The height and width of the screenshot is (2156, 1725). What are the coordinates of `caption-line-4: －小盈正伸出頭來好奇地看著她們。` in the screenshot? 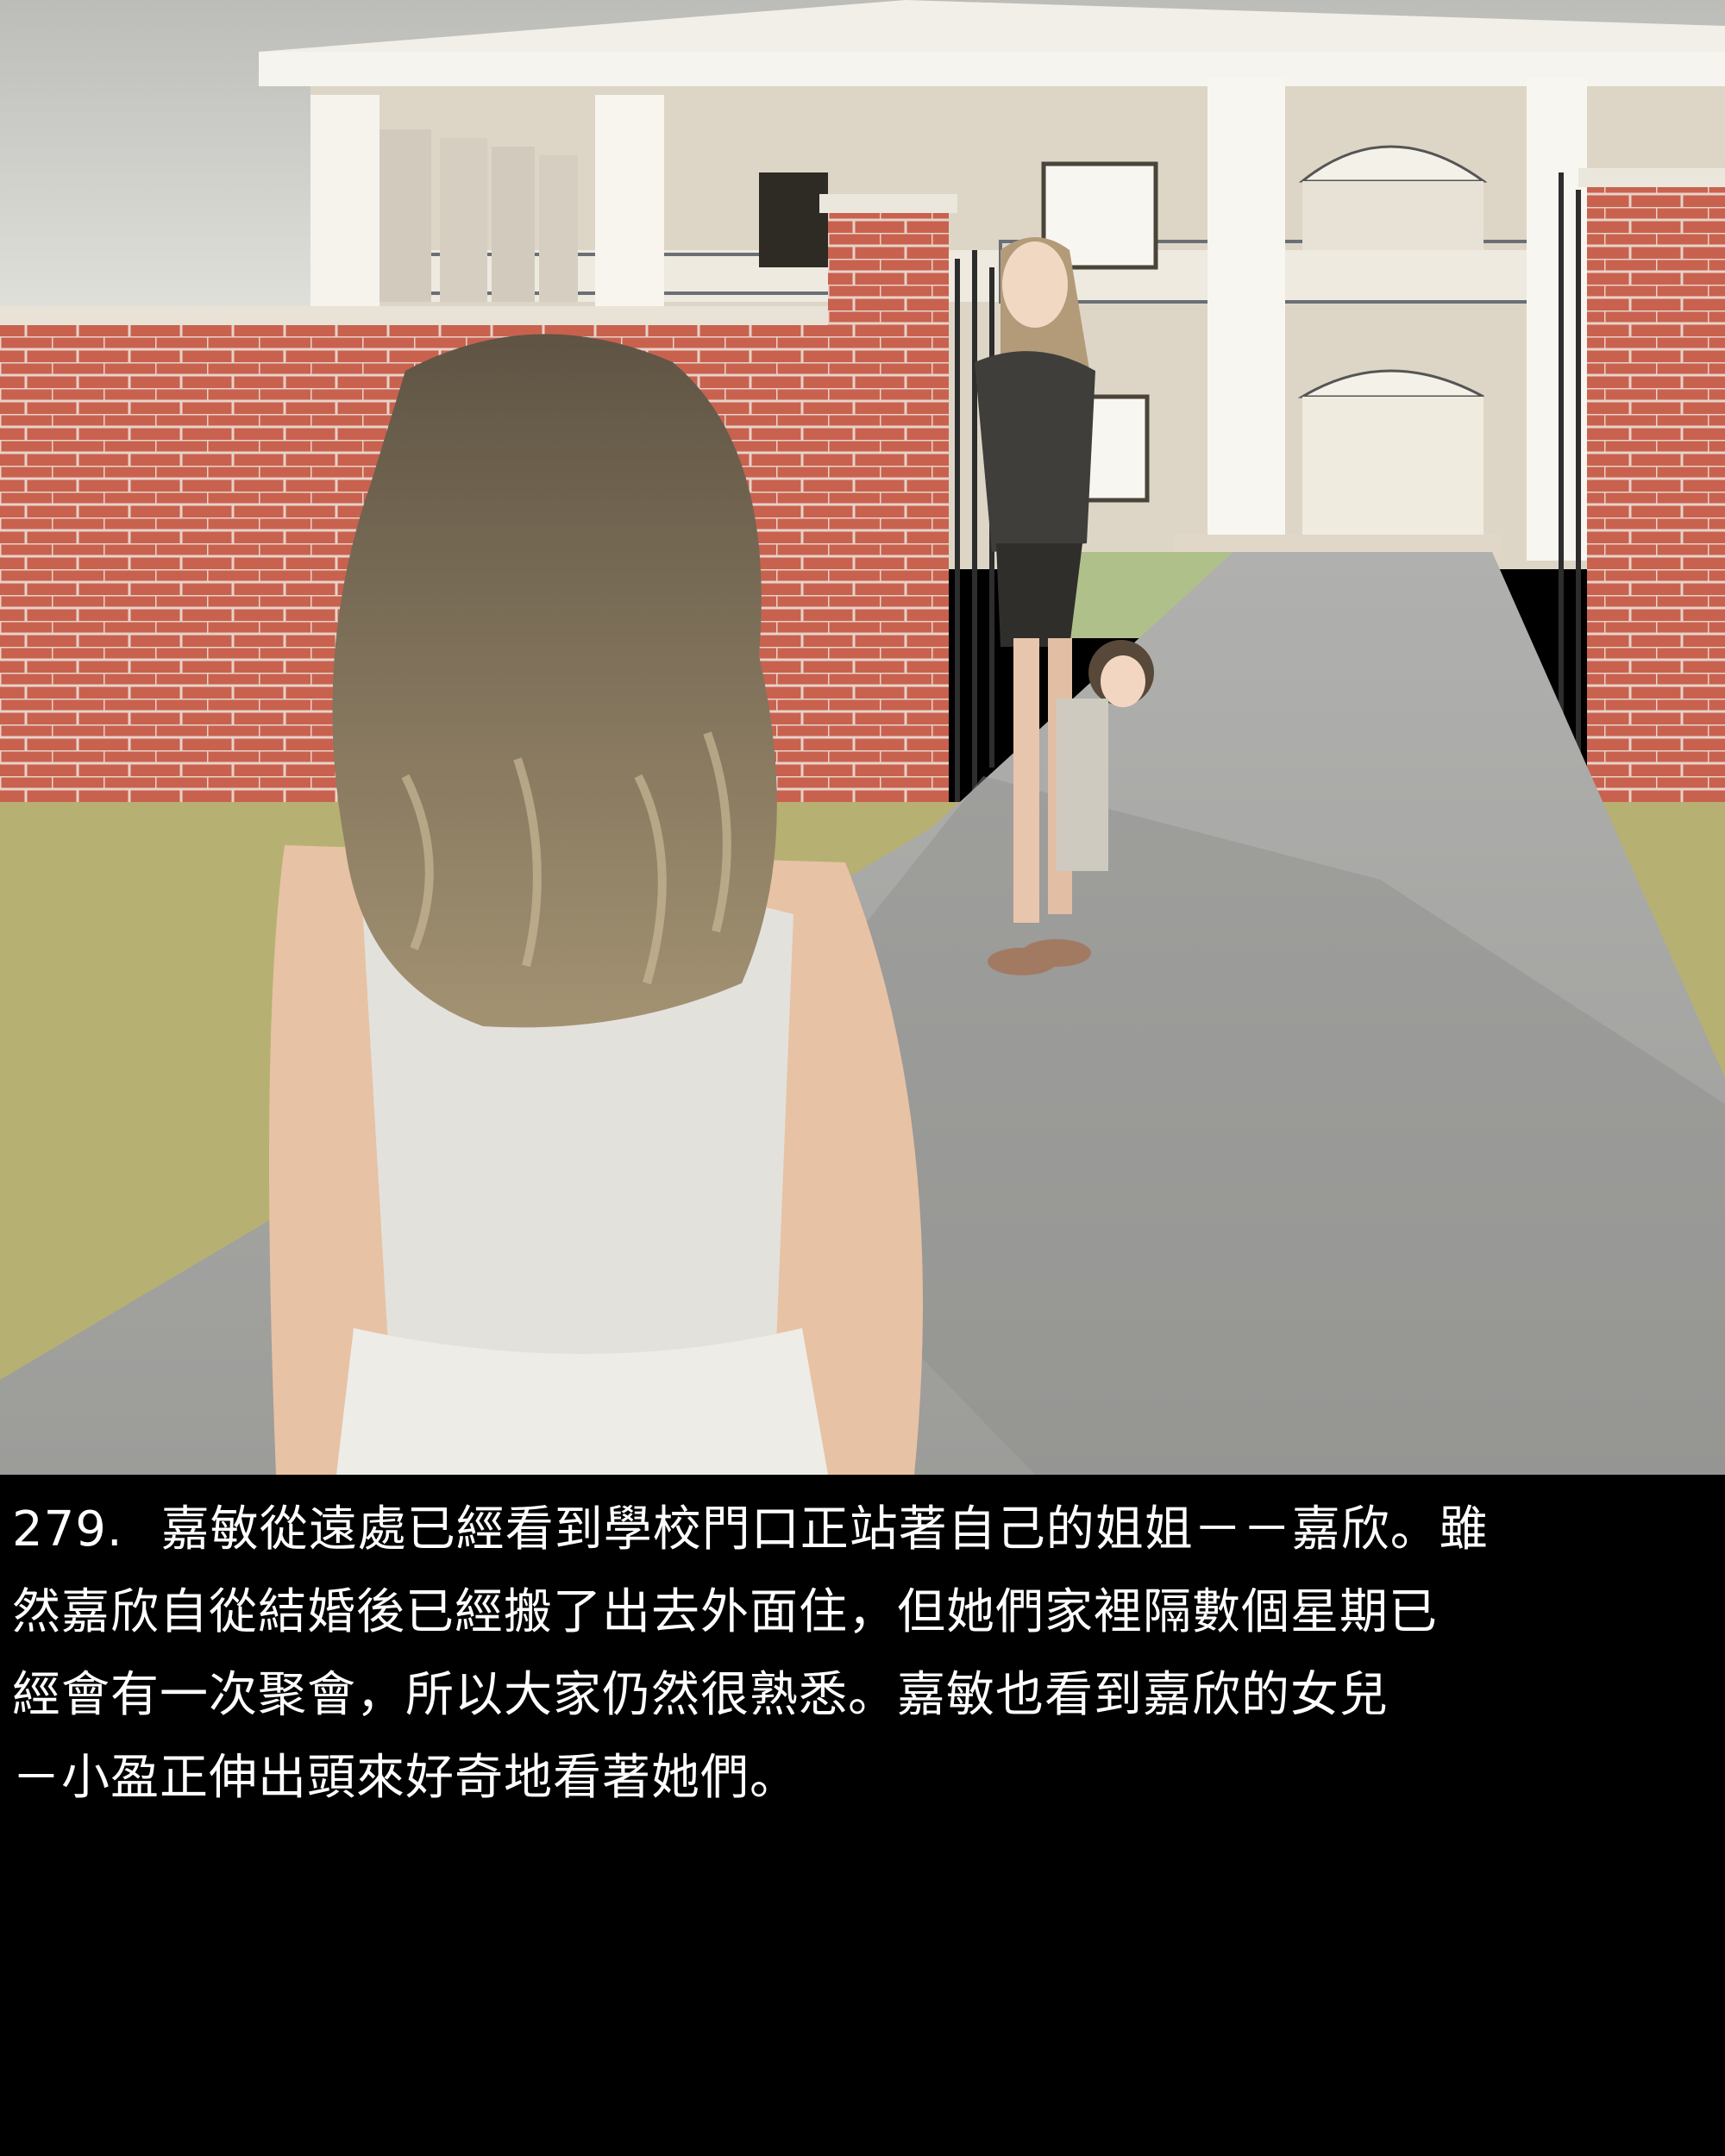 It's located at (405, 1778).